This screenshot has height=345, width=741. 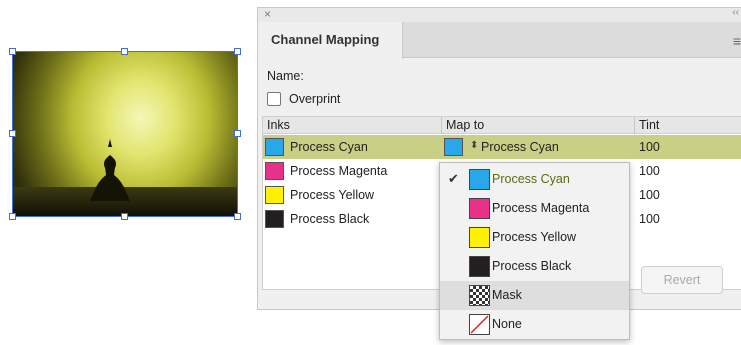 What do you see at coordinates (479, 208) in the screenshot?
I see `magenta-swatch-icon` at bounding box center [479, 208].